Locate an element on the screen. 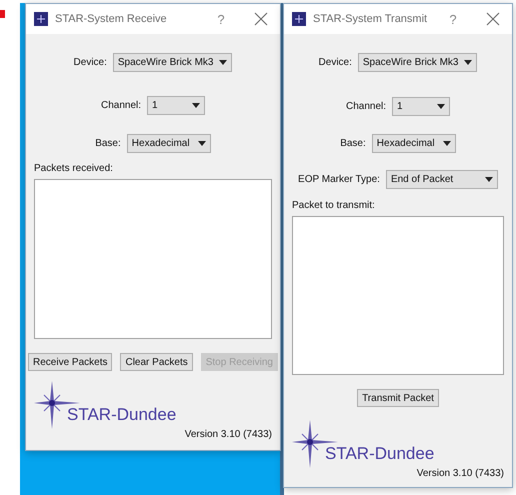 The width and height of the screenshot is (516, 495). dropdown: End of Packet is located at coordinates (442, 179).